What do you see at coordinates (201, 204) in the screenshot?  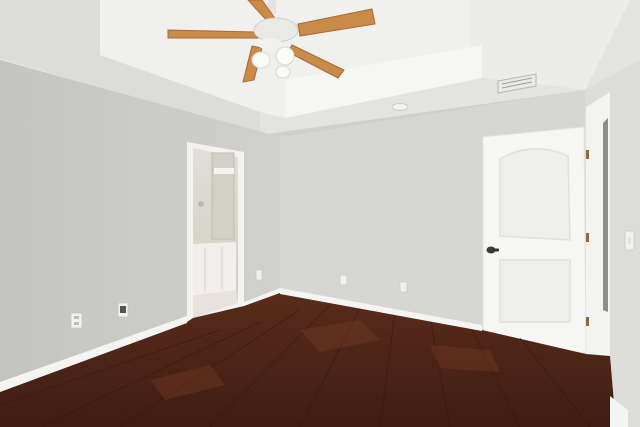 I see `towel-ring` at bounding box center [201, 204].